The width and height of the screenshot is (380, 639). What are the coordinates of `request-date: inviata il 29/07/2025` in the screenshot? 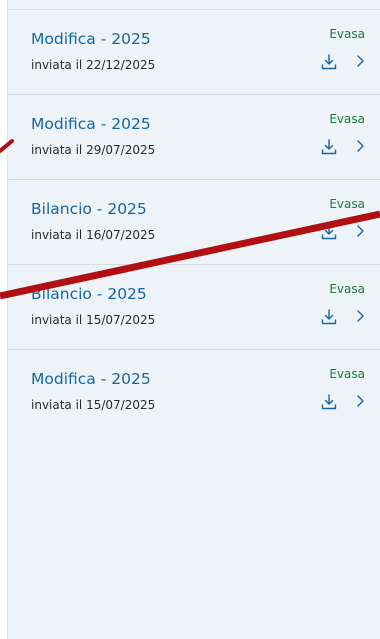 It's located at (93, 150).